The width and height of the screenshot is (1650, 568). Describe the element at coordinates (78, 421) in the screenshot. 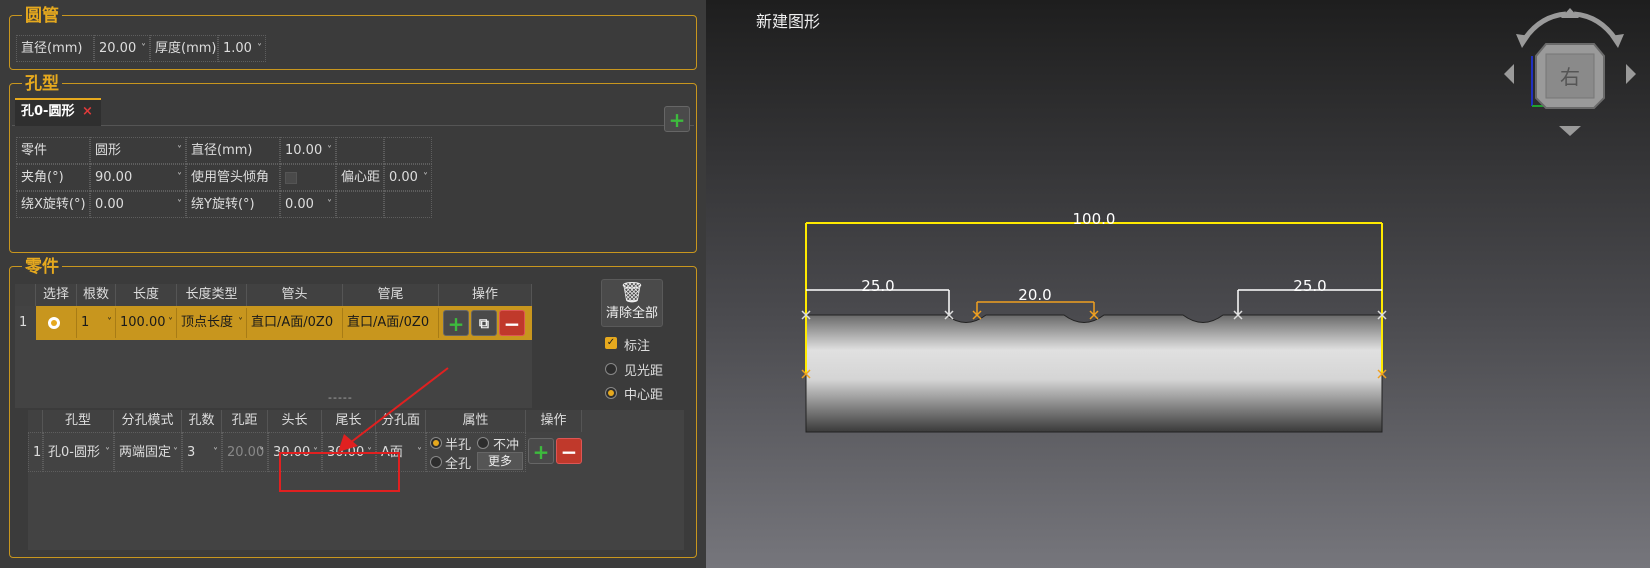

I see `col-header: 孔型` at that location.